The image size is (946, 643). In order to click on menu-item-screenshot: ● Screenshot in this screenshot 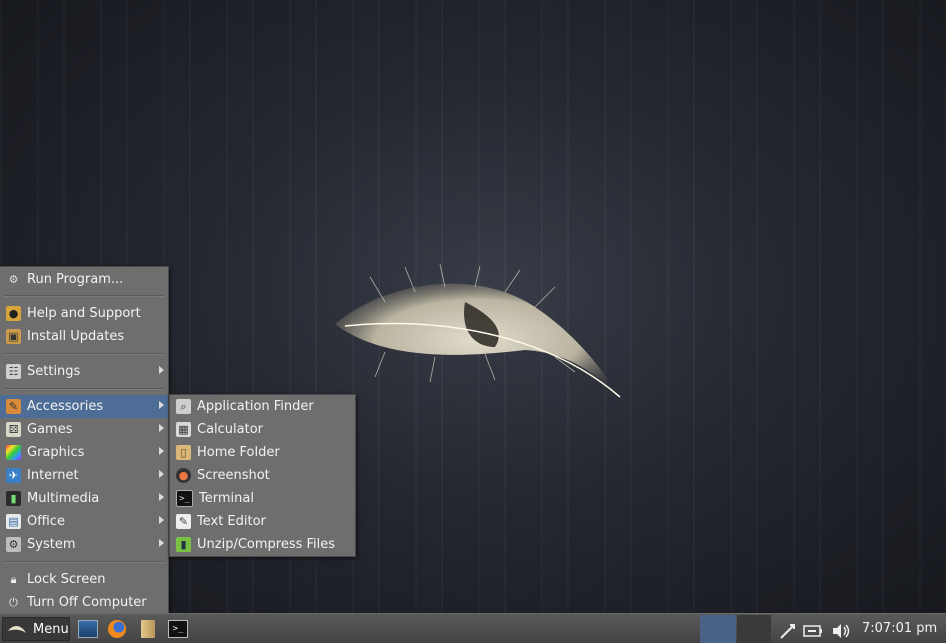, I will do `click(262, 475)`.